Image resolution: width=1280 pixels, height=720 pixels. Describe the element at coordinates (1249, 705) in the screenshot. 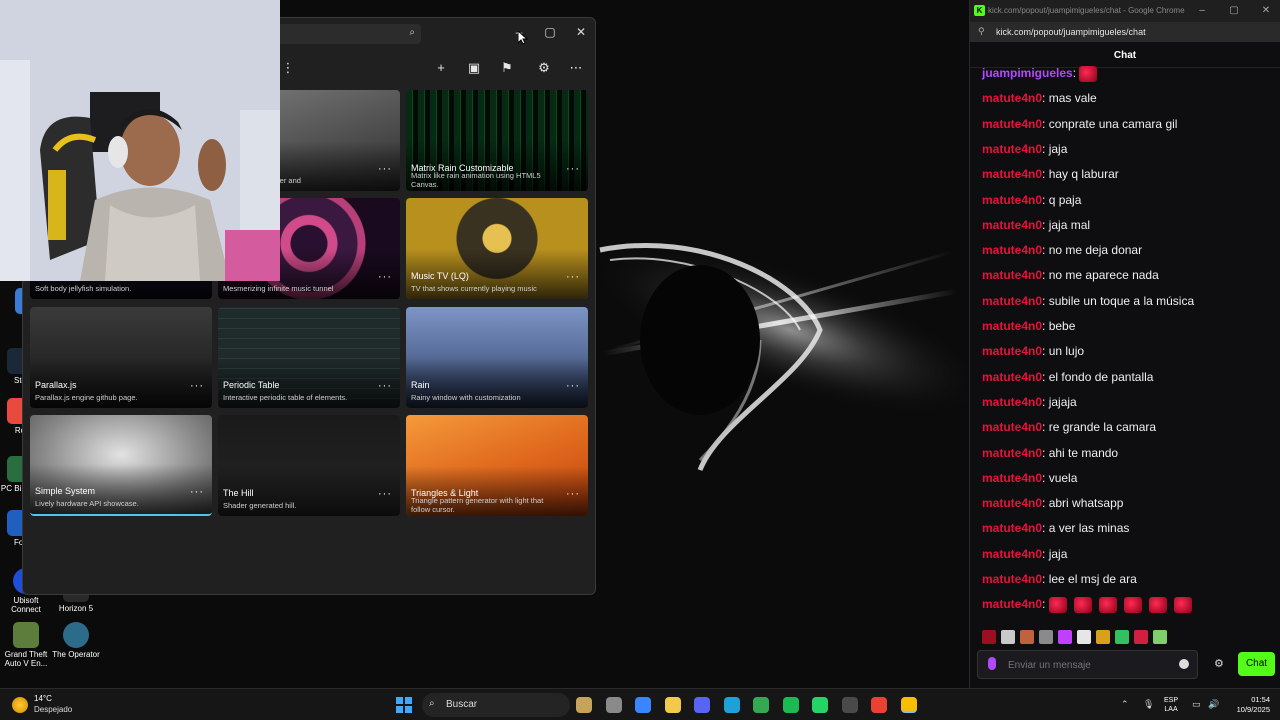

I see `taskbar-clock: 01:54 10/9/2025` at that location.